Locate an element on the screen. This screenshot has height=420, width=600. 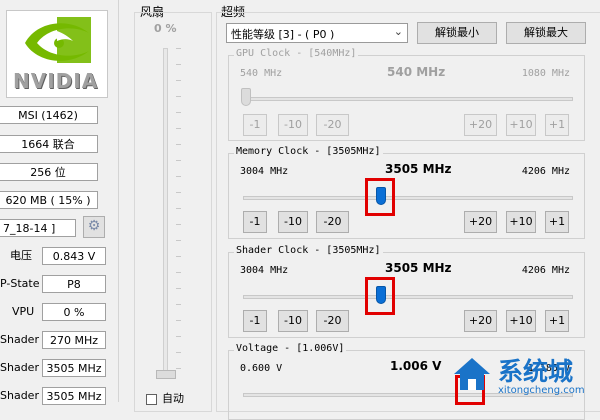
memory-clock-title: Memory Clock - [3505MHz] is located at coordinates (308, 151).